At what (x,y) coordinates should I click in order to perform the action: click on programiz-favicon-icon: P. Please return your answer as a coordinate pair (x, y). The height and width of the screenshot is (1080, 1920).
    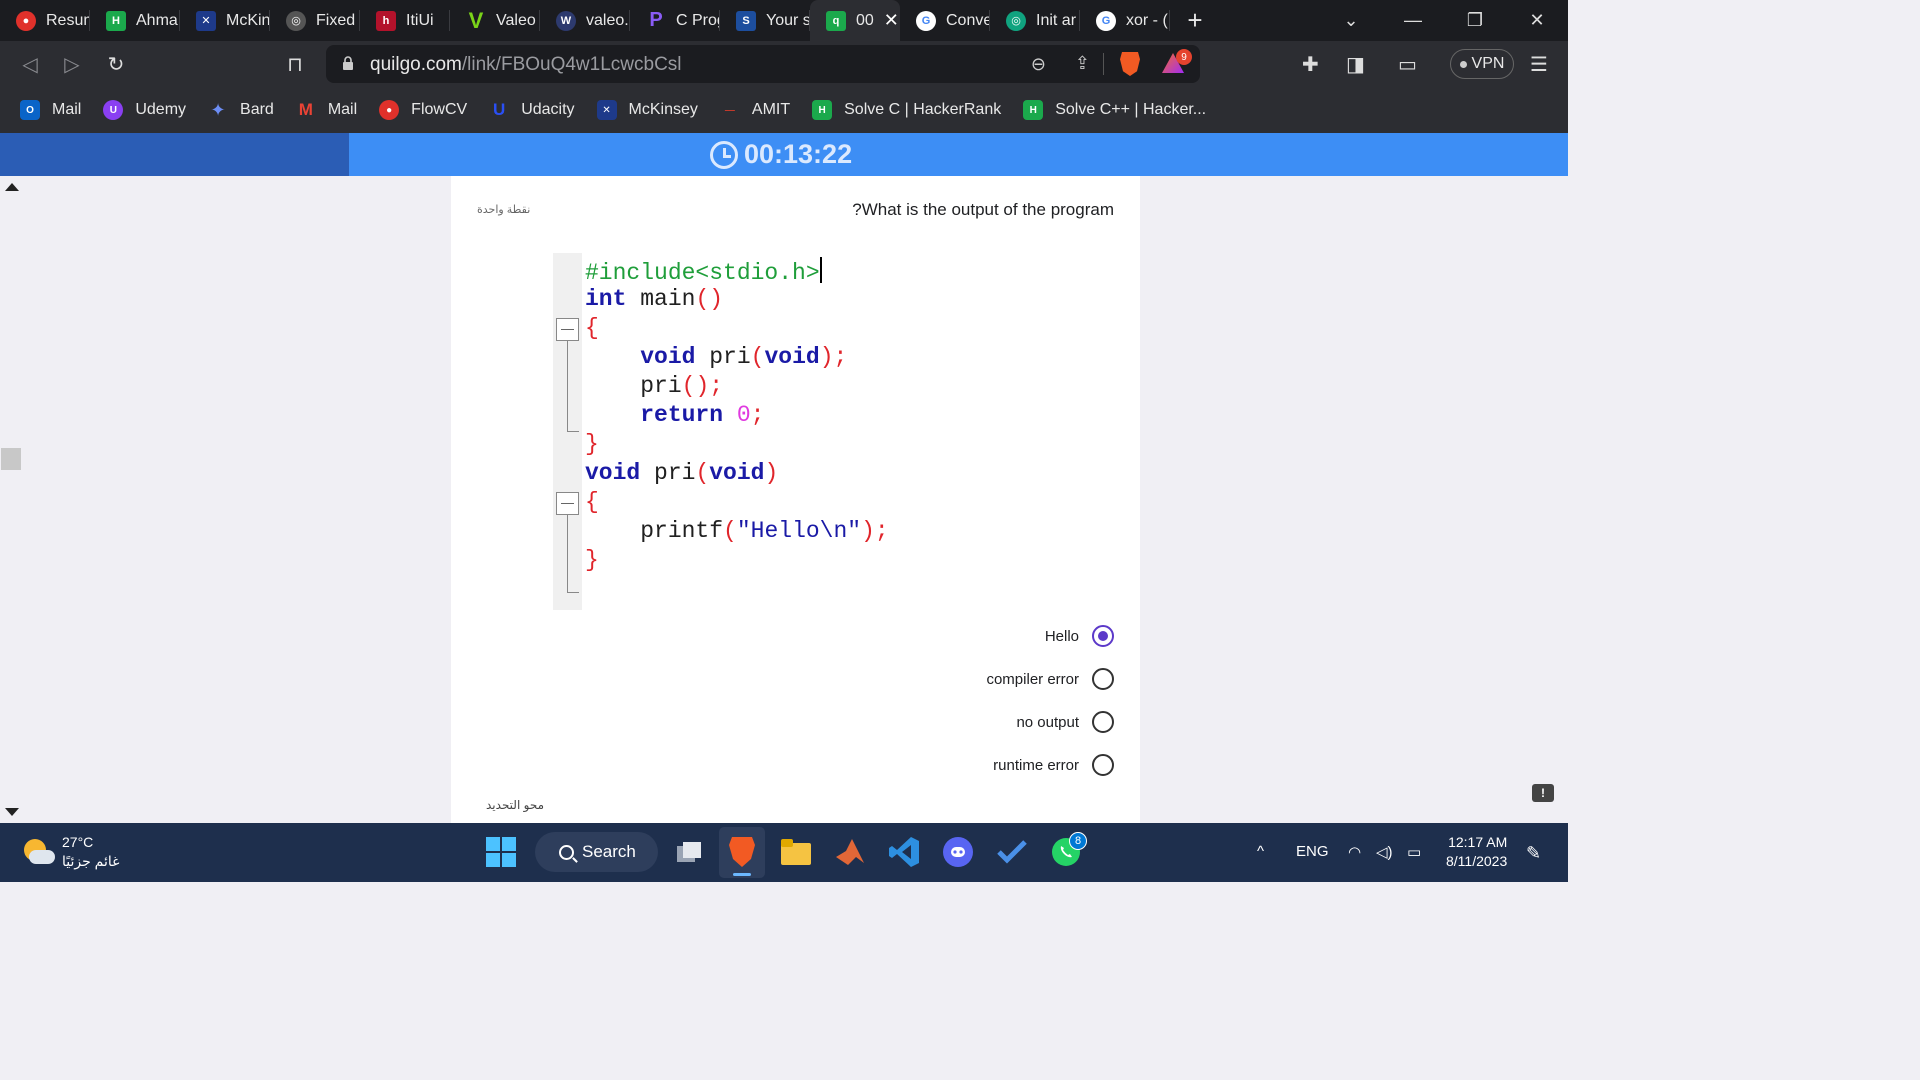
    Looking at the image, I should click on (656, 20).